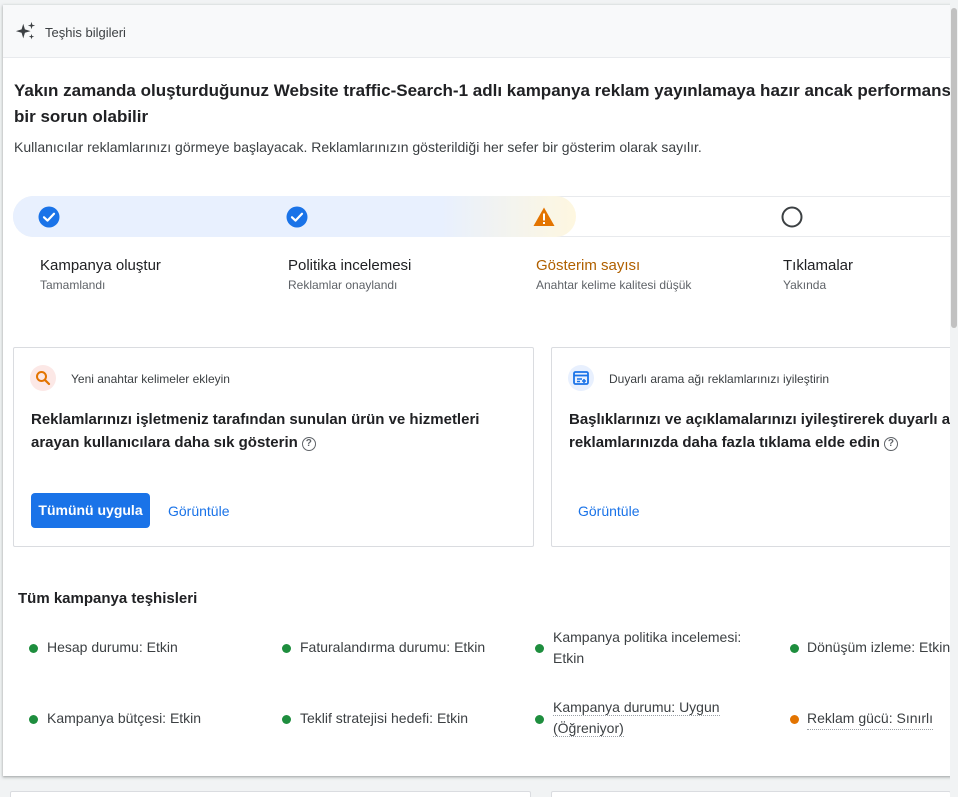 The height and width of the screenshot is (797, 958). What do you see at coordinates (954, 168) in the screenshot?
I see `scrollbar-thumb` at bounding box center [954, 168].